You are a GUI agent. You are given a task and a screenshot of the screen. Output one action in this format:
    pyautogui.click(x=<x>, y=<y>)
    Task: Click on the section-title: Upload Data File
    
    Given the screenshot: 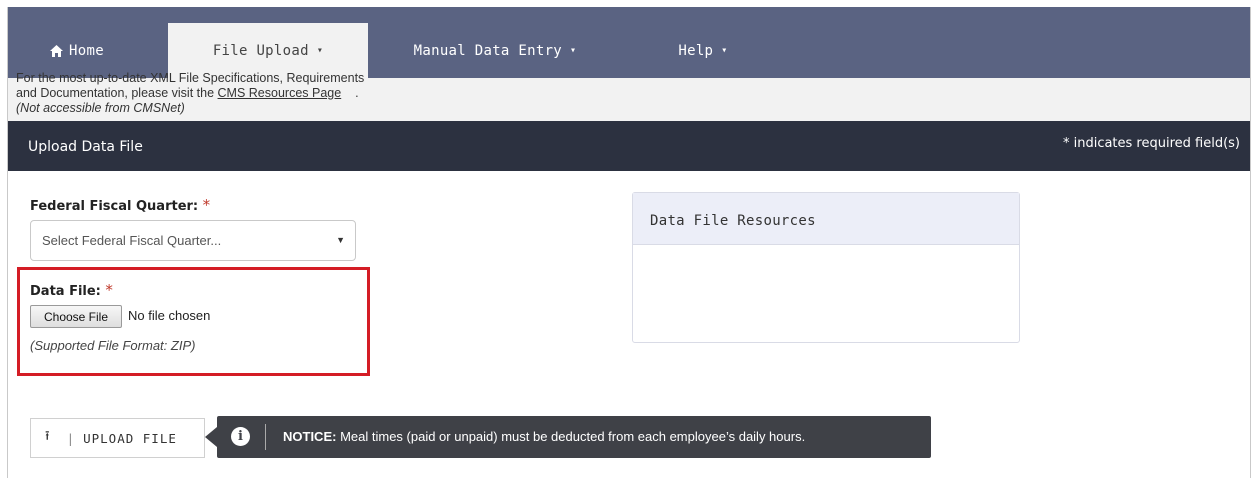 What is the action you would take?
    pyautogui.click(x=85, y=147)
    